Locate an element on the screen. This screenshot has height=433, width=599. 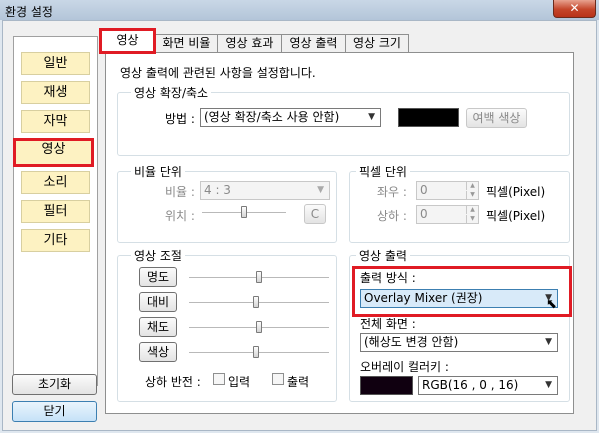
overlay-color-label: 오버레이 컬러키 : is located at coordinates (404, 367).